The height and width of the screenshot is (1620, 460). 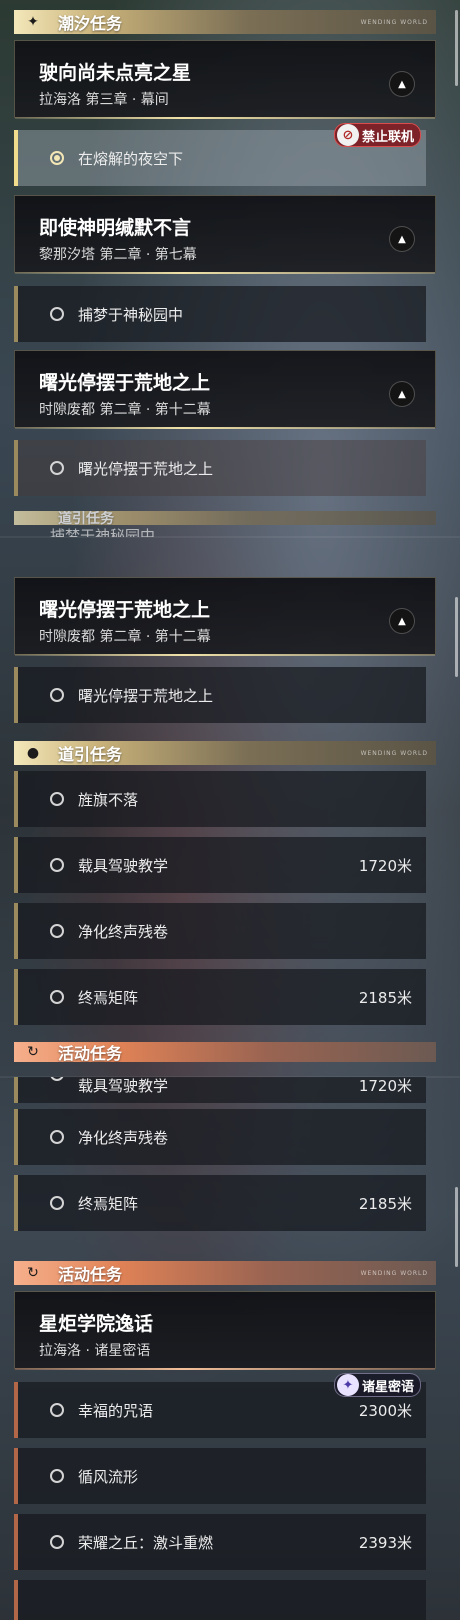 What do you see at coordinates (57, 158) in the screenshot?
I see `selected-radio-icon` at bounding box center [57, 158].